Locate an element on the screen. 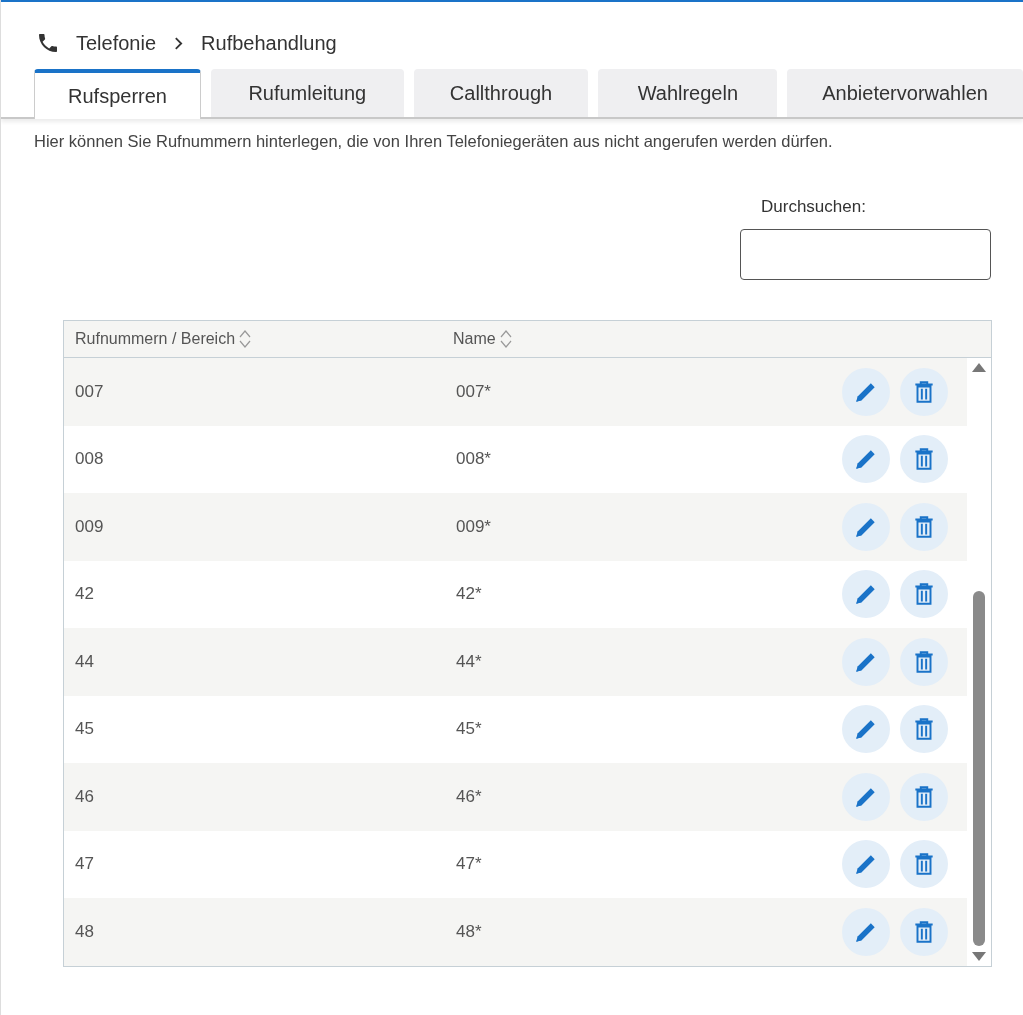 This screenshot has height=1015, width=1023. tab: Rufsperren is located at coordinates (118, 94).